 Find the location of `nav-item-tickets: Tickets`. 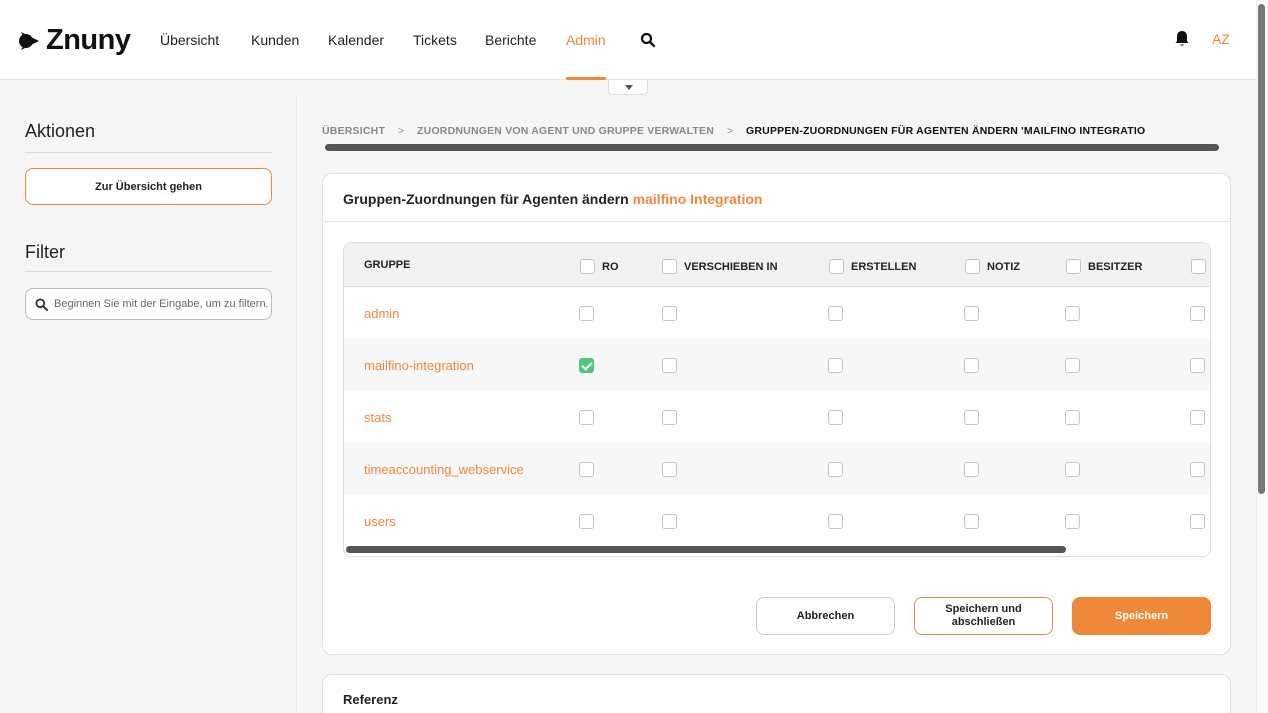

nav-item-tickets: Tickets is located at coordinates (435, 40).